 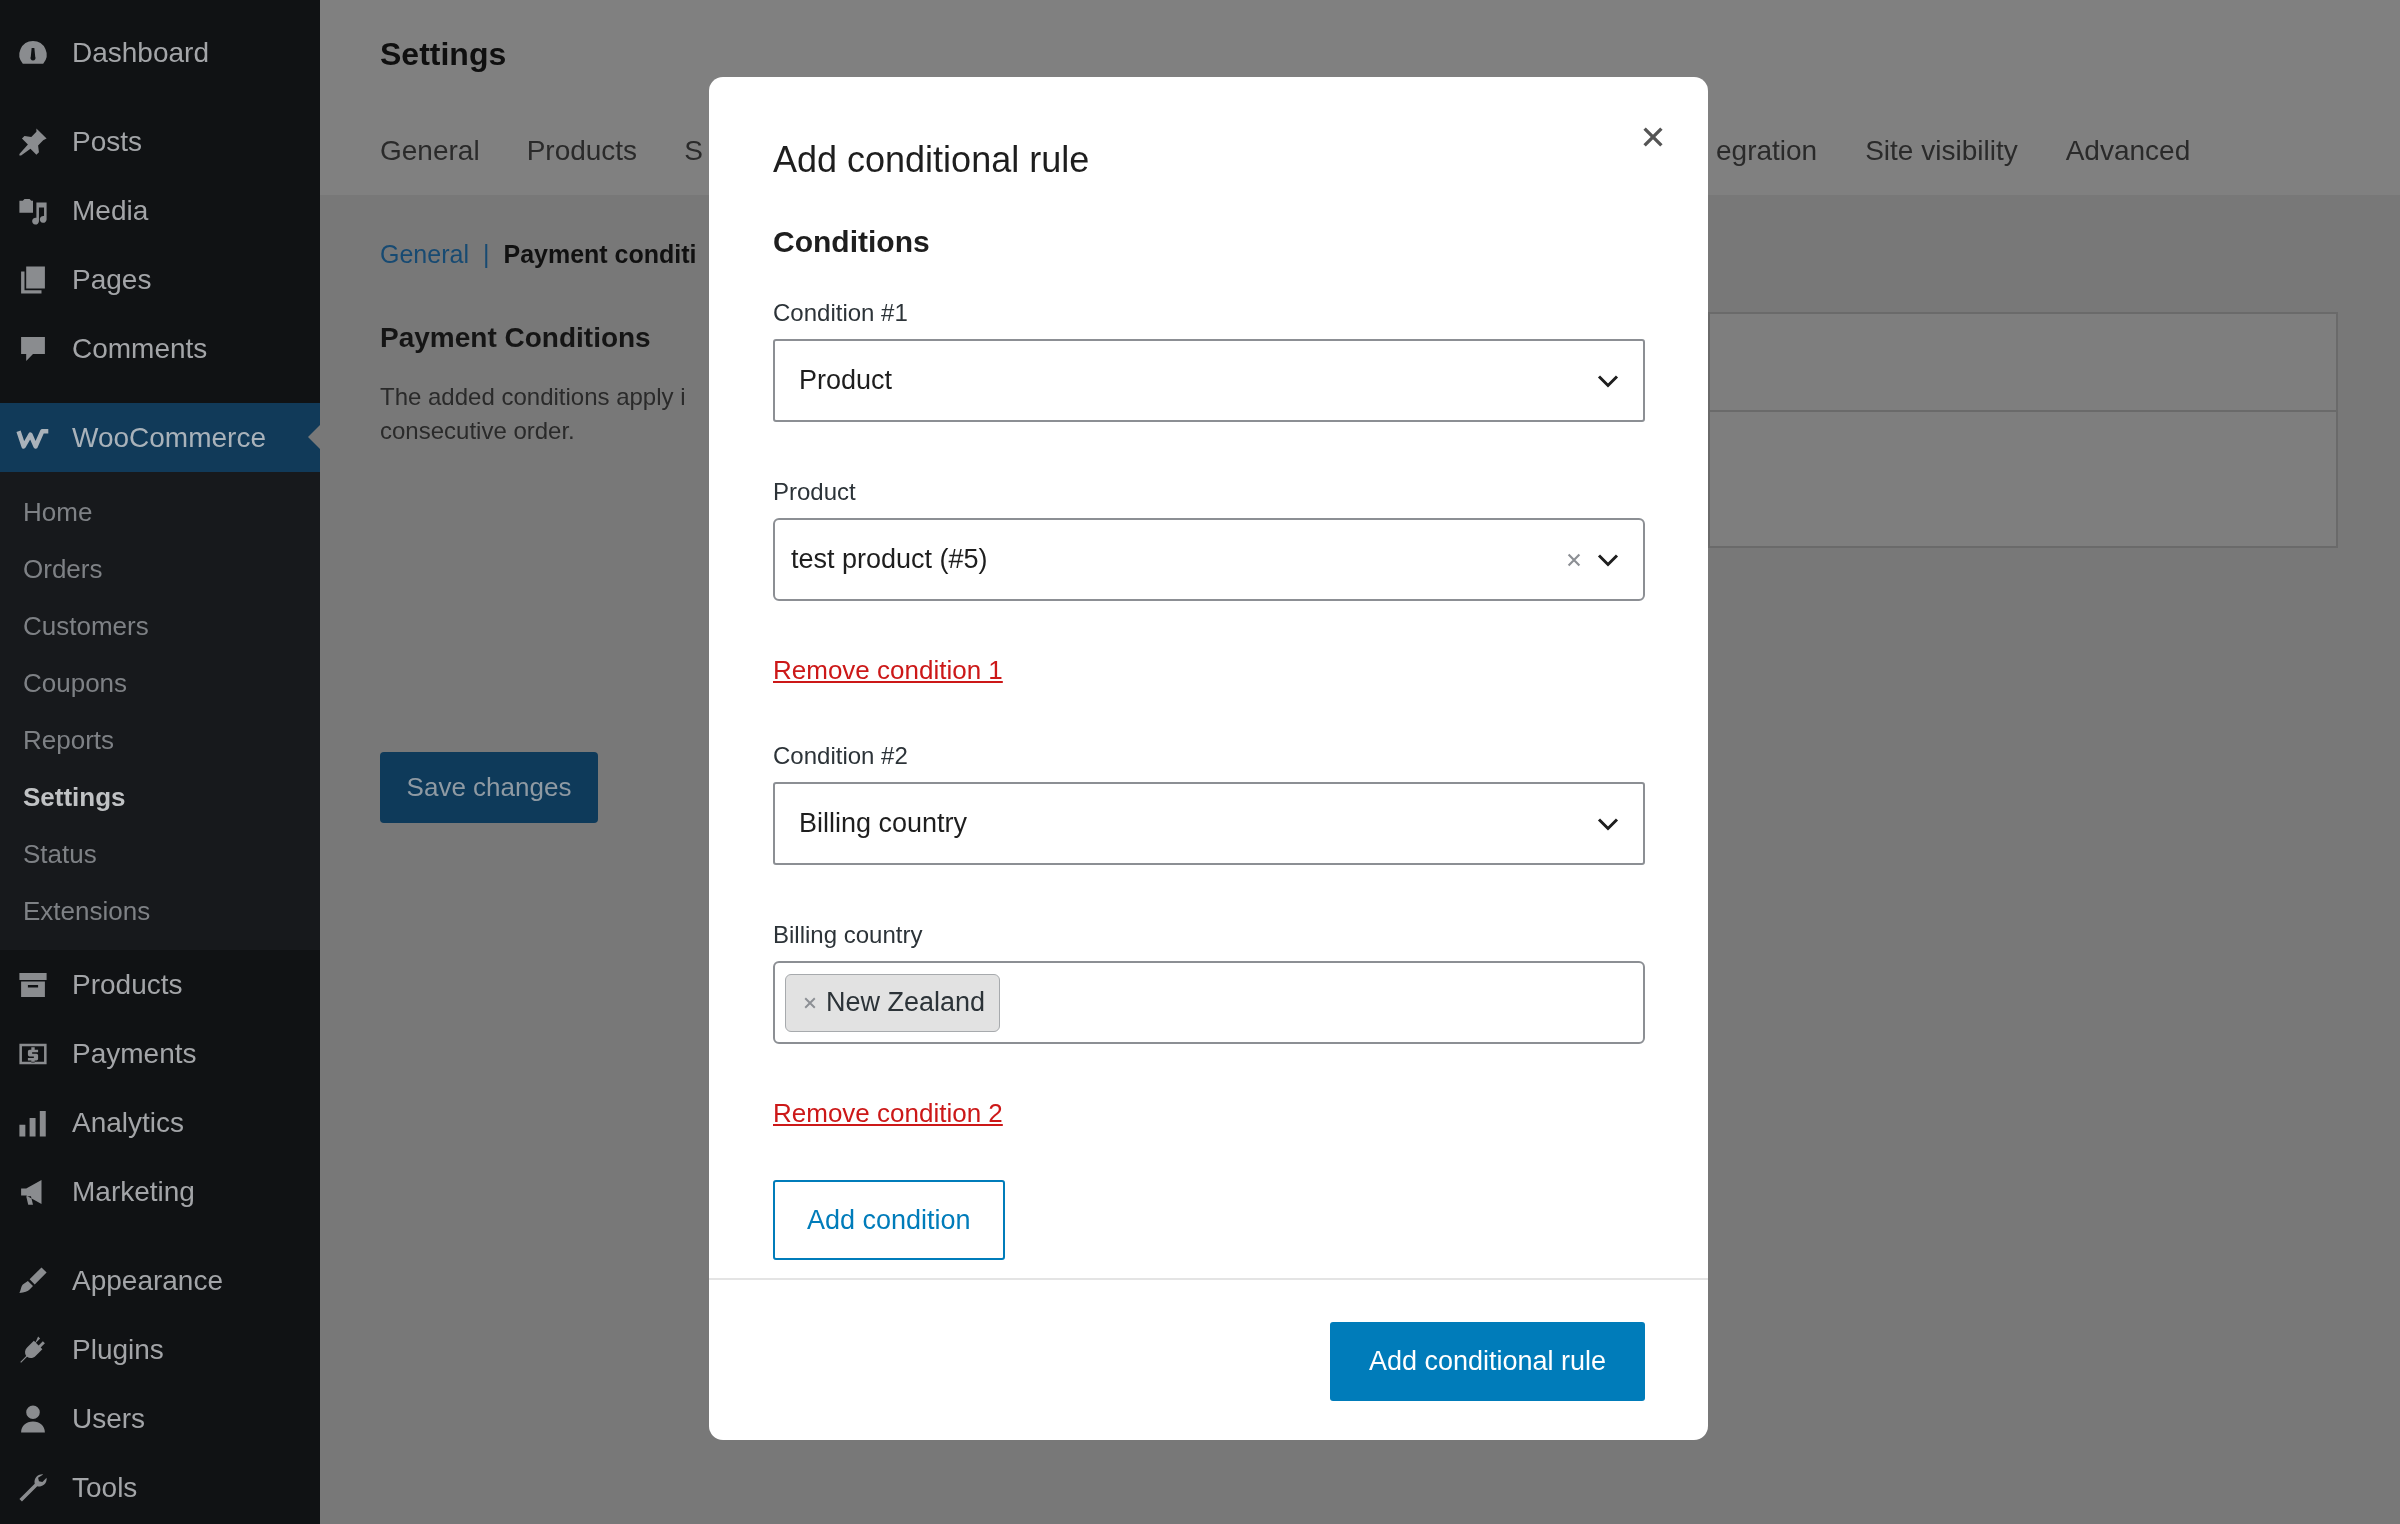 I want to click on tab: egration, so click(x=1767, y=151).